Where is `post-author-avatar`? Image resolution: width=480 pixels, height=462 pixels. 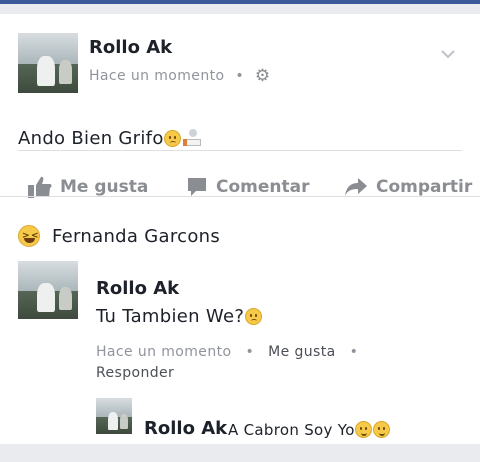 post-author-avatar is located at coordinates (48, 63).